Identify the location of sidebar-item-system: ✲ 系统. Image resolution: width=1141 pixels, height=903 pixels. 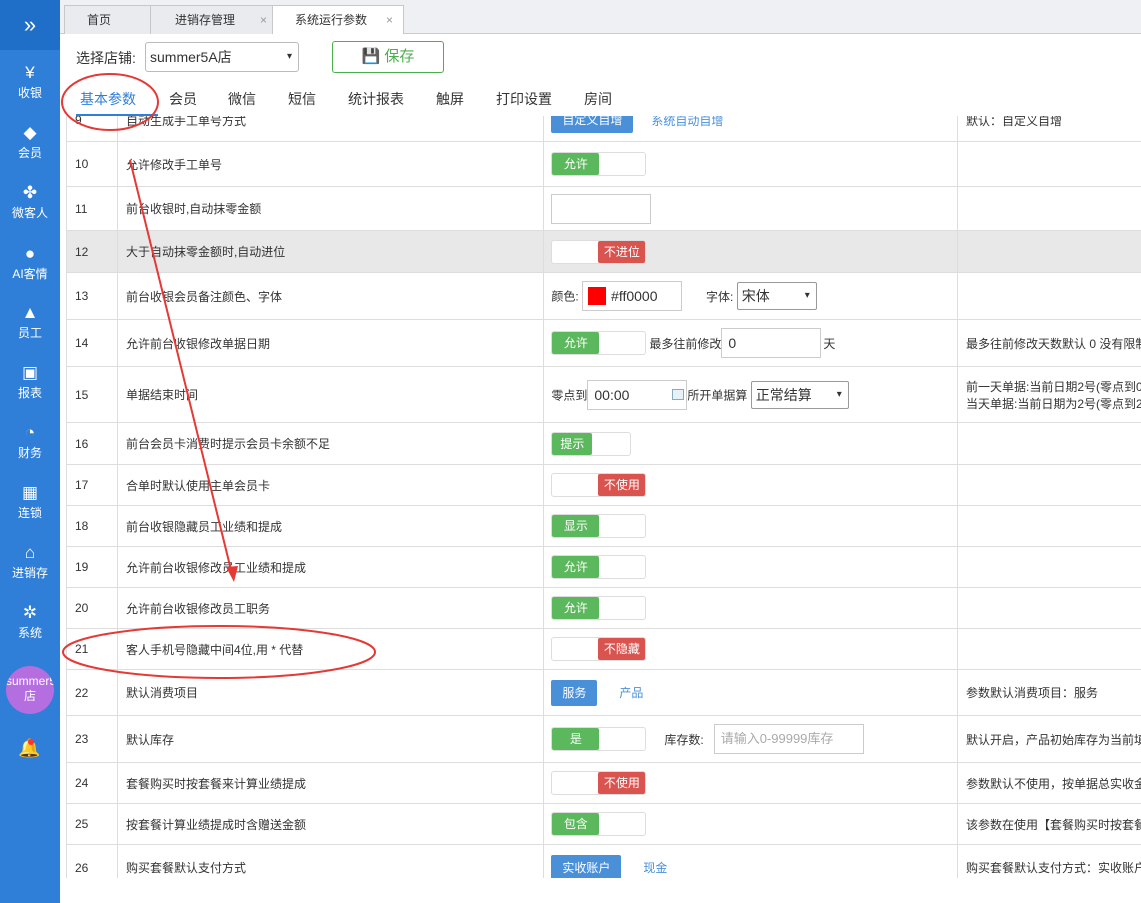
(30, 621).